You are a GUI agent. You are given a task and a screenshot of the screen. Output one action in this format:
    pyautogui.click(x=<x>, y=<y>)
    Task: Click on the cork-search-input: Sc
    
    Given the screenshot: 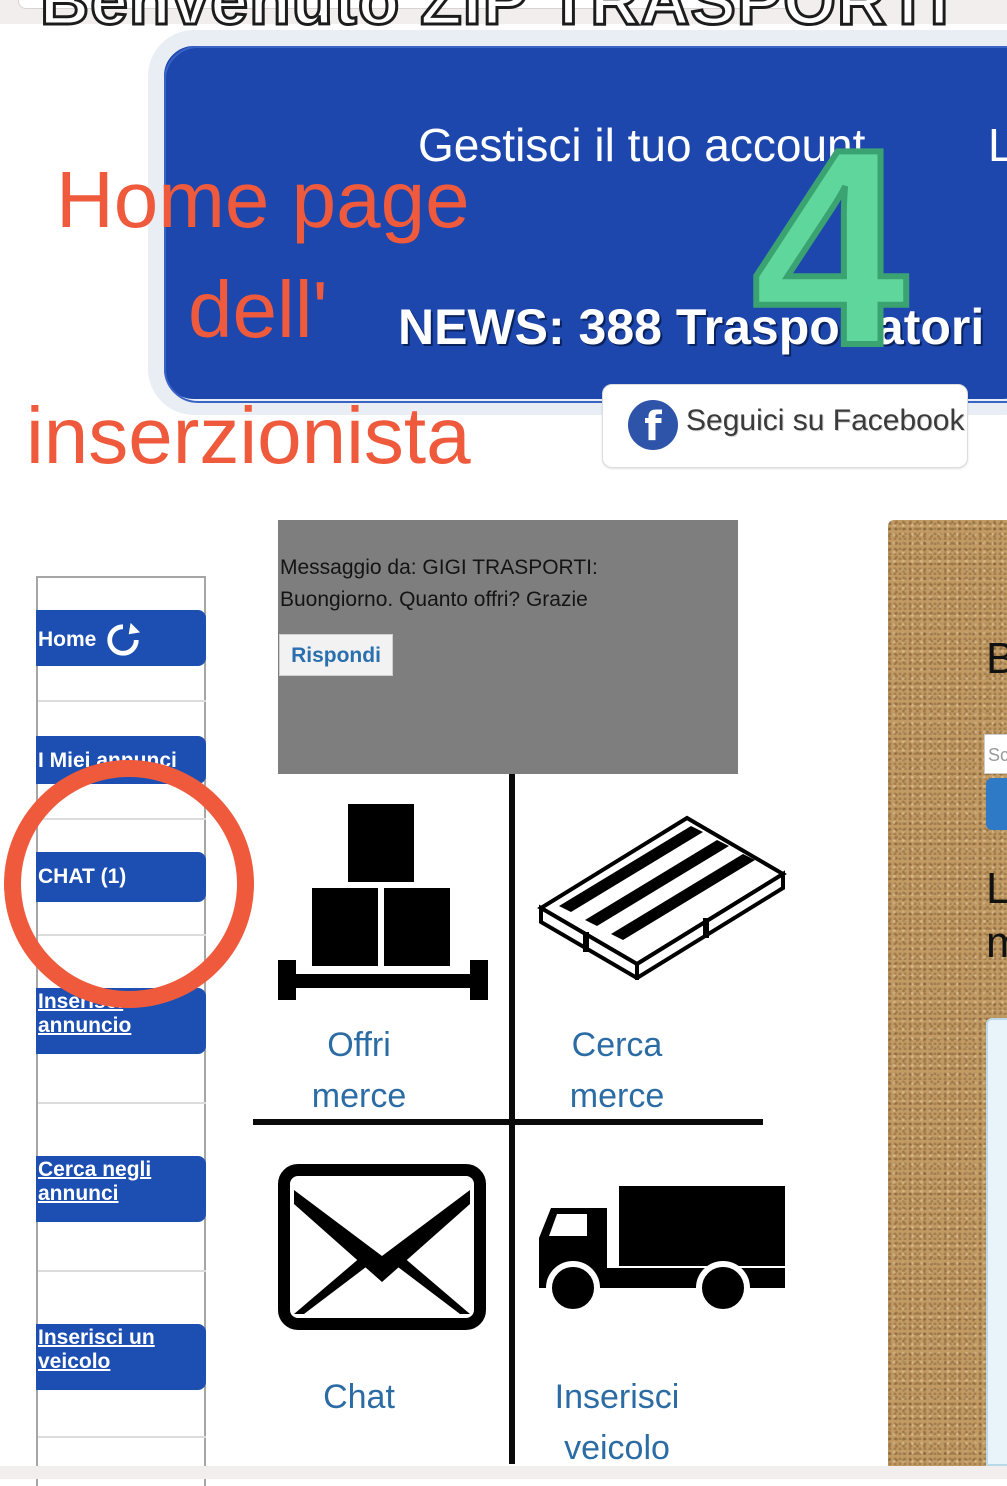 What is the action you would take?
    pyautogui.click(x=995, y=754)
    